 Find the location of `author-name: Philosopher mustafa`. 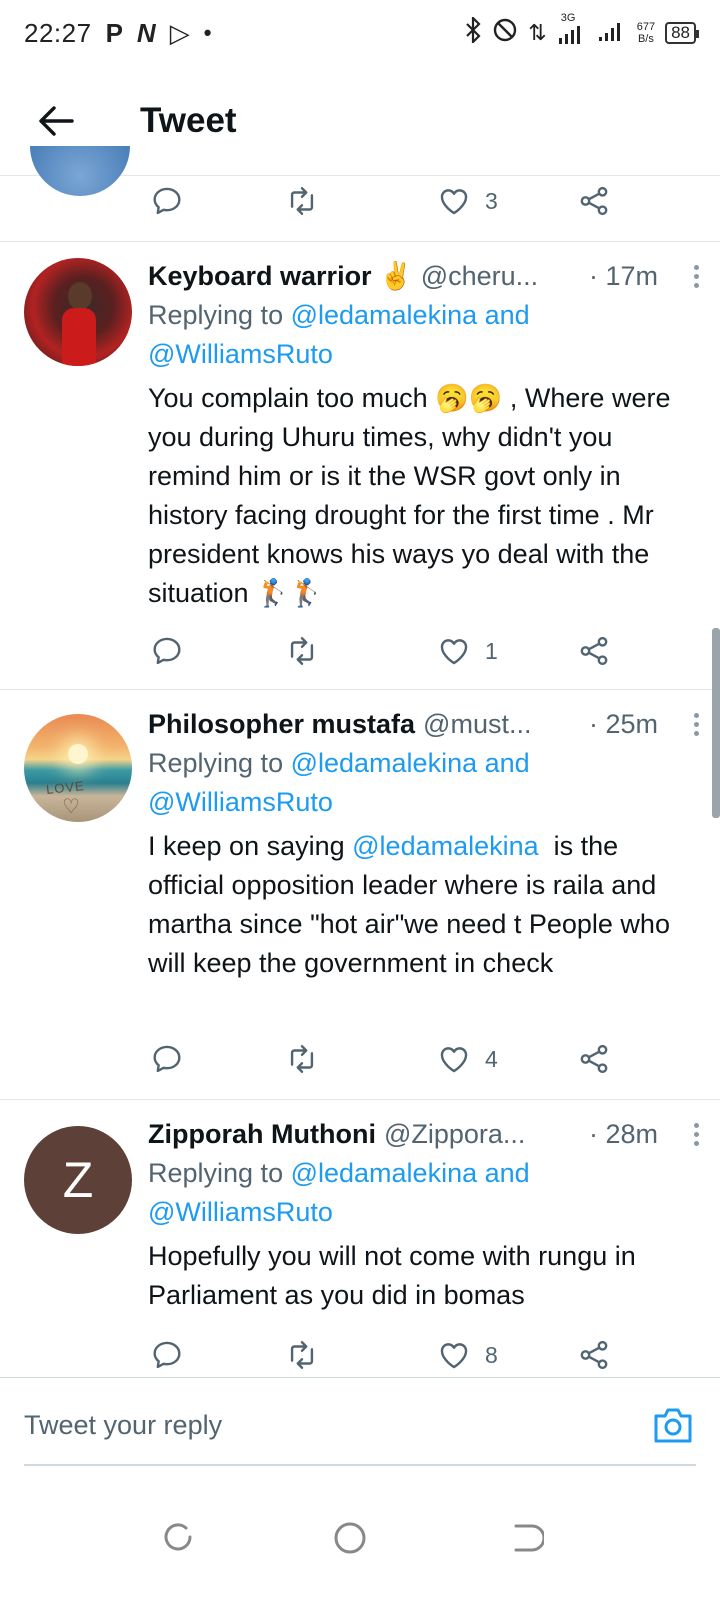

author-name: Philosopher mustafa is located at coordinates (281, 724).